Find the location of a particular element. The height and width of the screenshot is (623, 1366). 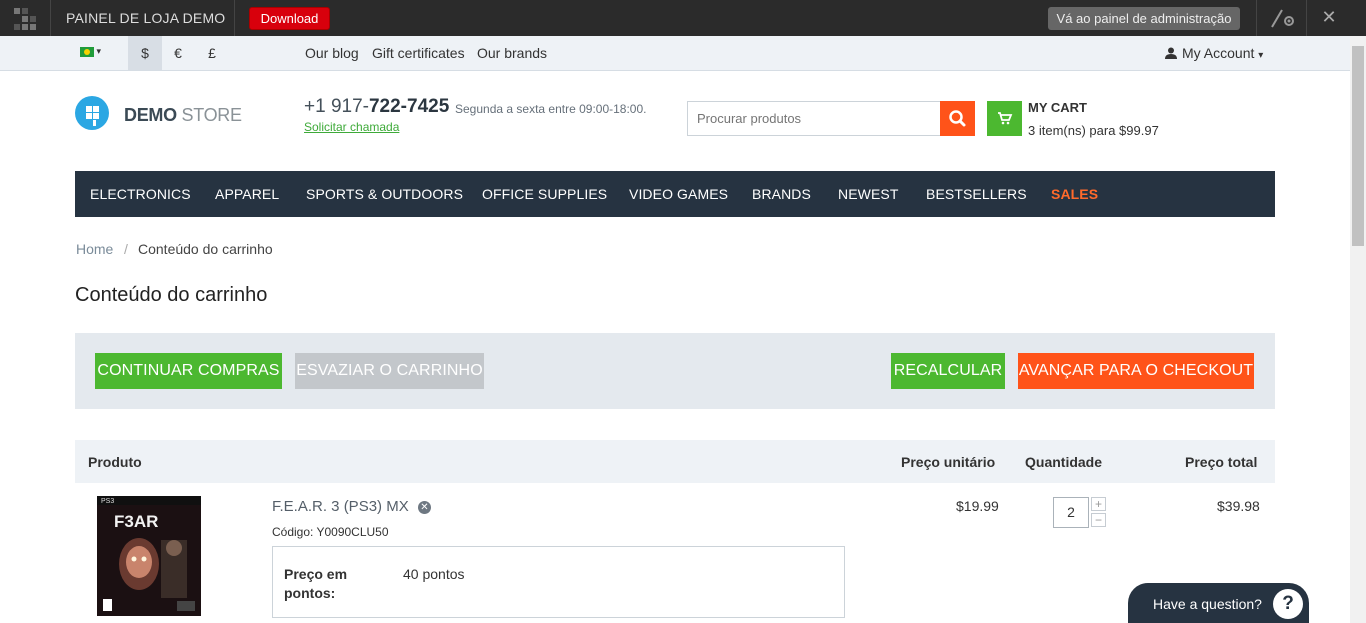

cart-button is located at coordinates (1004, 118).